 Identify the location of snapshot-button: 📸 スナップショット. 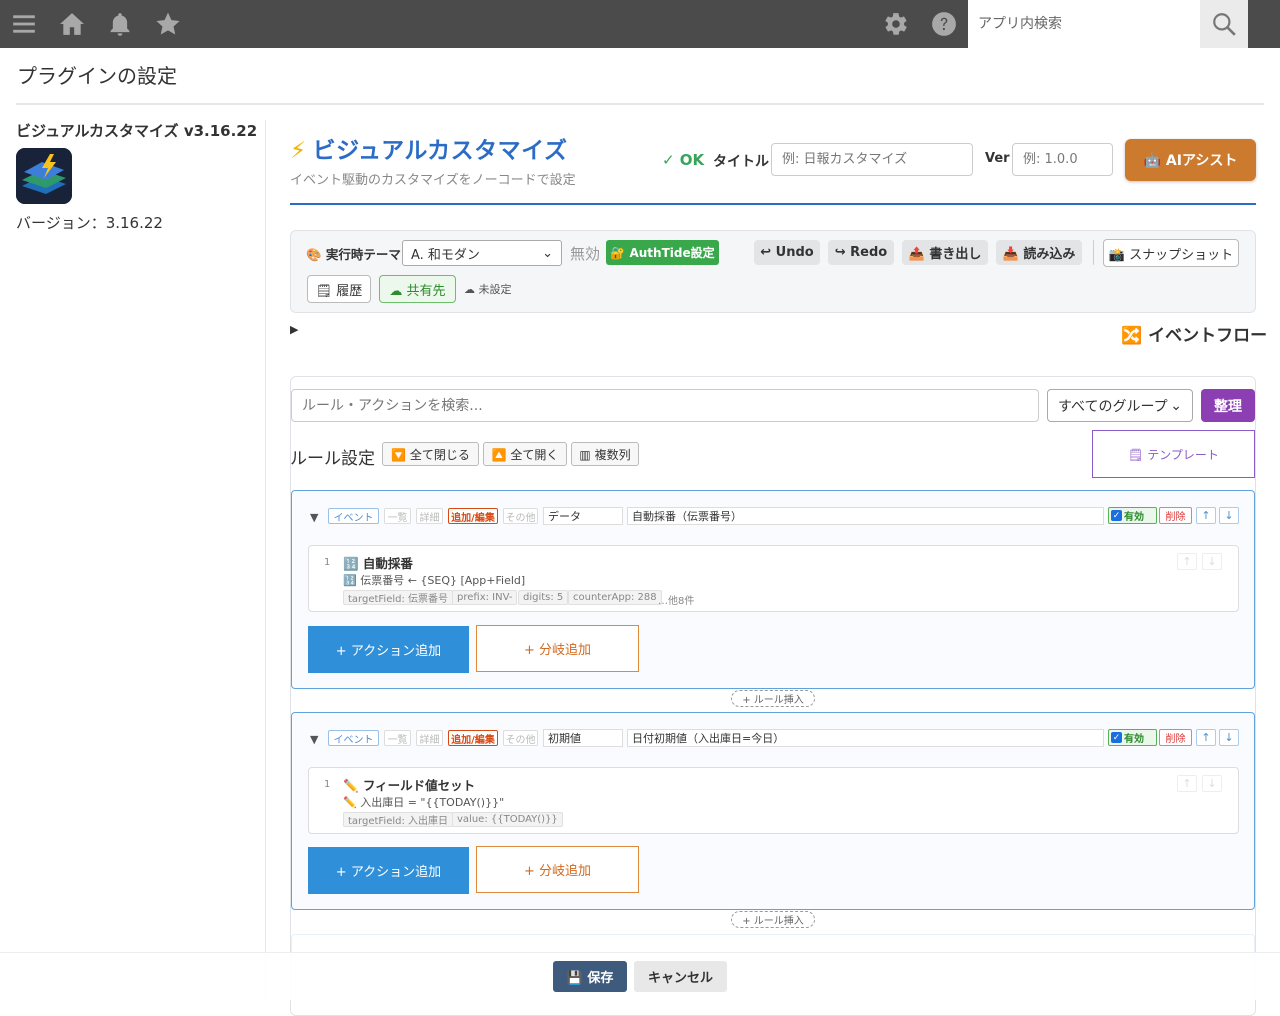
(1171, 253).